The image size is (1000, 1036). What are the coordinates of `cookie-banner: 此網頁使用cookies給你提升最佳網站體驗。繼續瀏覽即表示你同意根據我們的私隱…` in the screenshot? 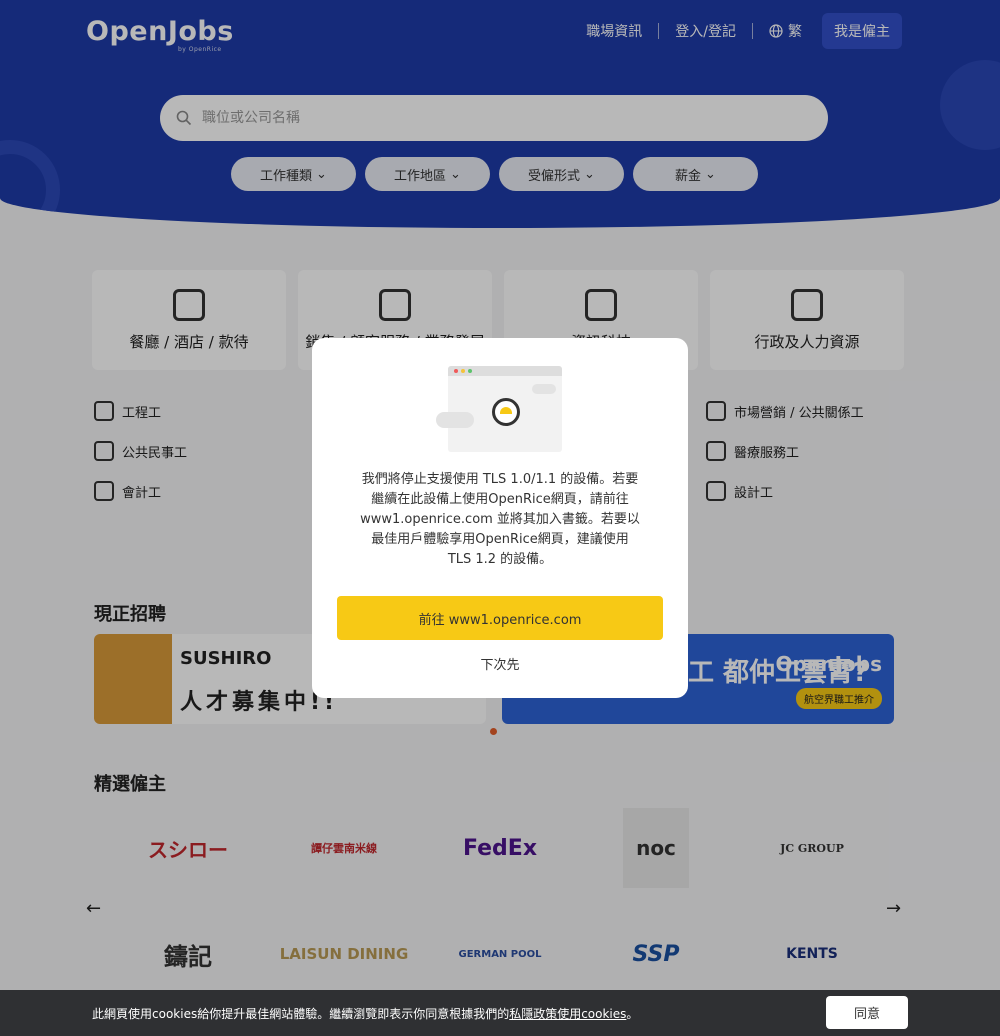 It's located at (500, 1013).